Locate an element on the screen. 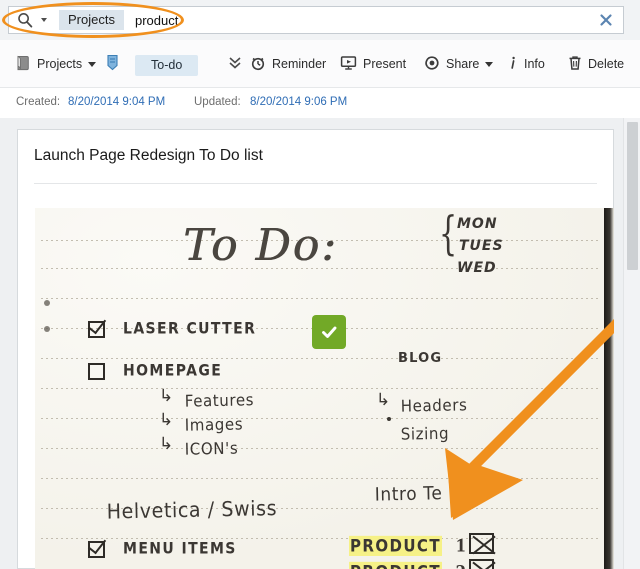 The height and width of the screenshot is (569, 640). day-wed: WED is located at coordinates (477, 268).